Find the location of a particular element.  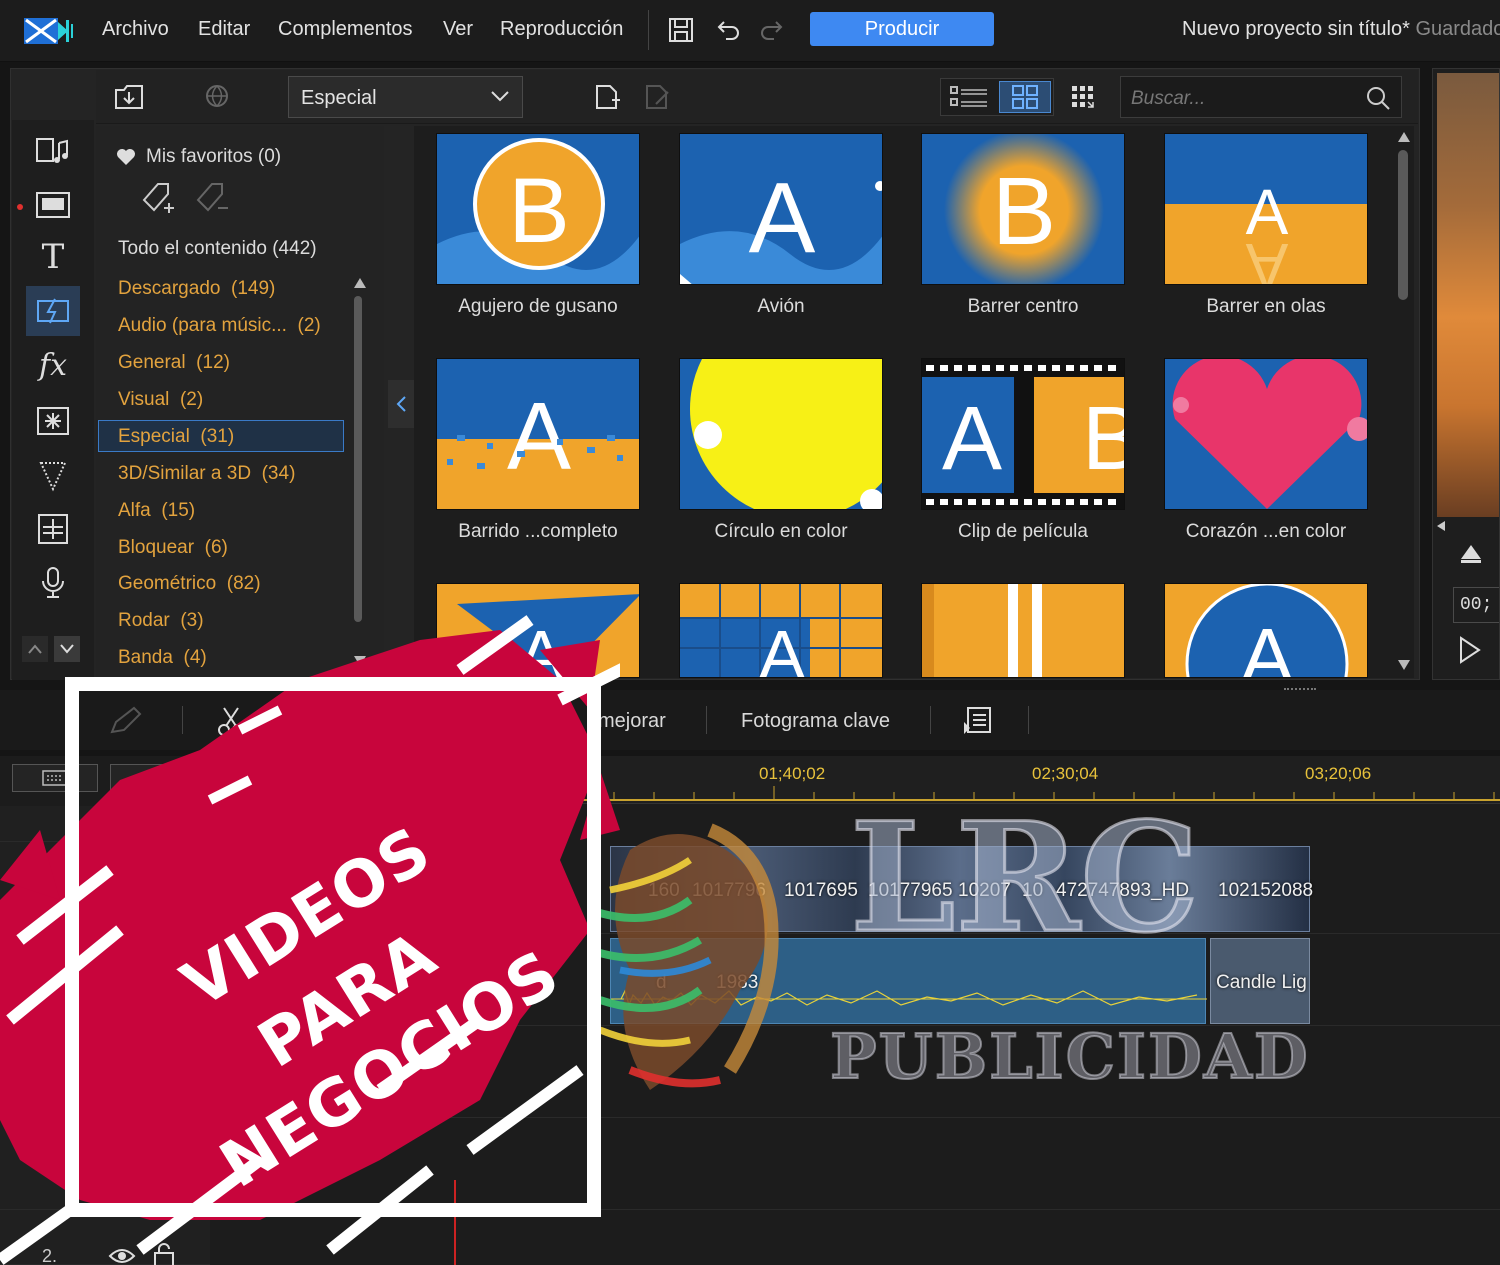

app-logo-icon is located at coordinates (48, 31).